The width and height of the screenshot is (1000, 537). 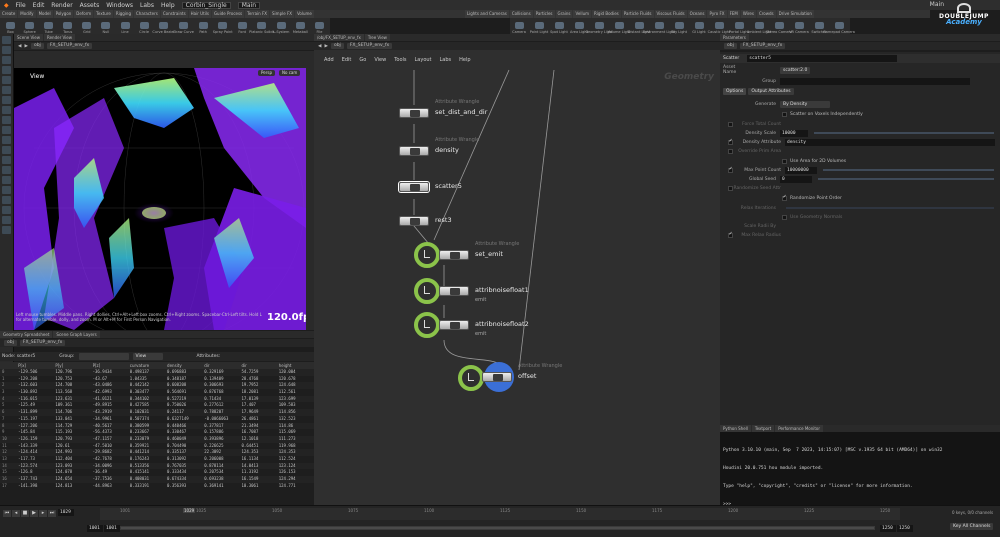 What do you see at coordinates (34, 365) in the screenshot?
I see `column-header: P[x]` at bounding box center [34, 365].